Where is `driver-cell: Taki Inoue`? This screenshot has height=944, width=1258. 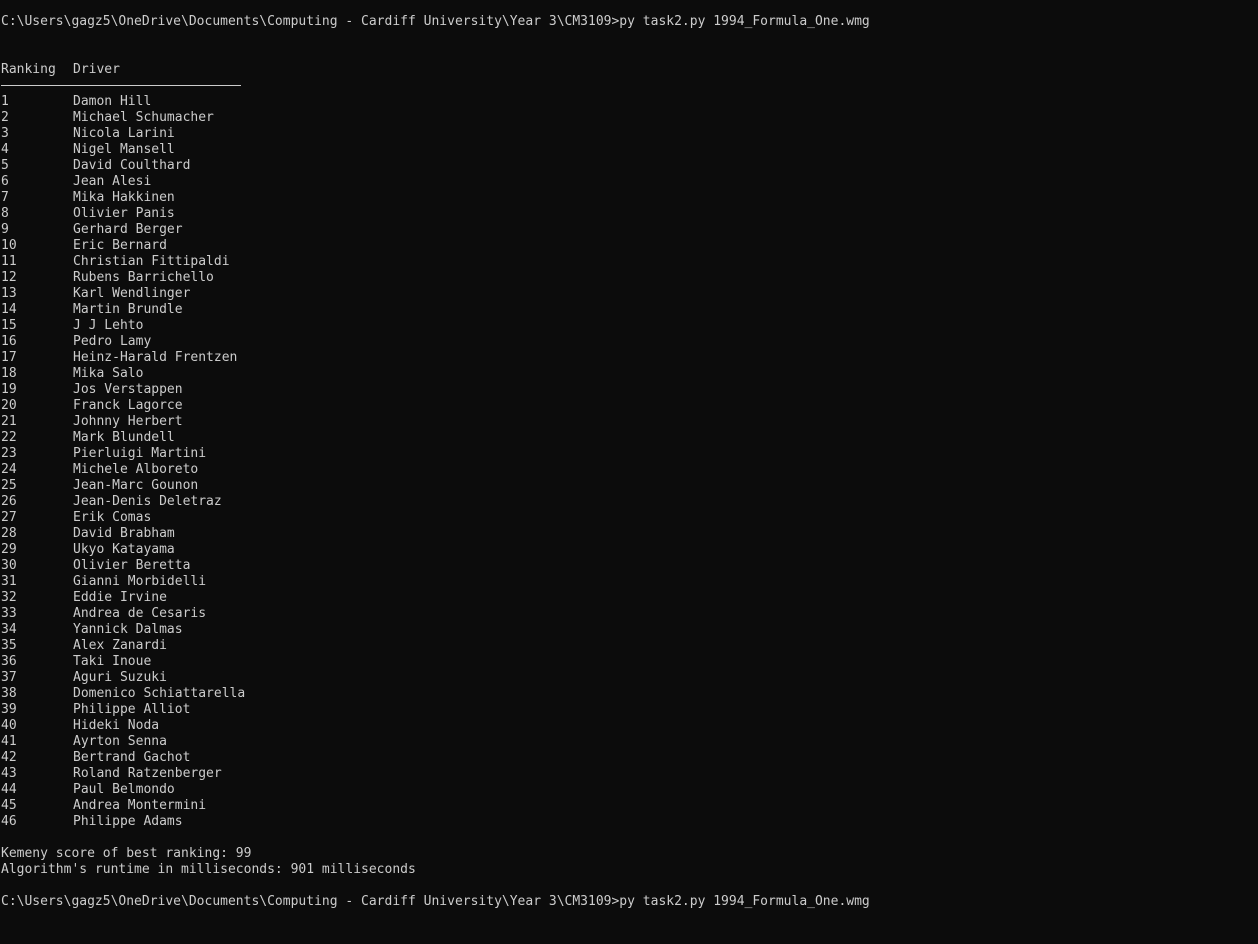
driver-cell: Taki Inoue is located at coordinates (112, 661).